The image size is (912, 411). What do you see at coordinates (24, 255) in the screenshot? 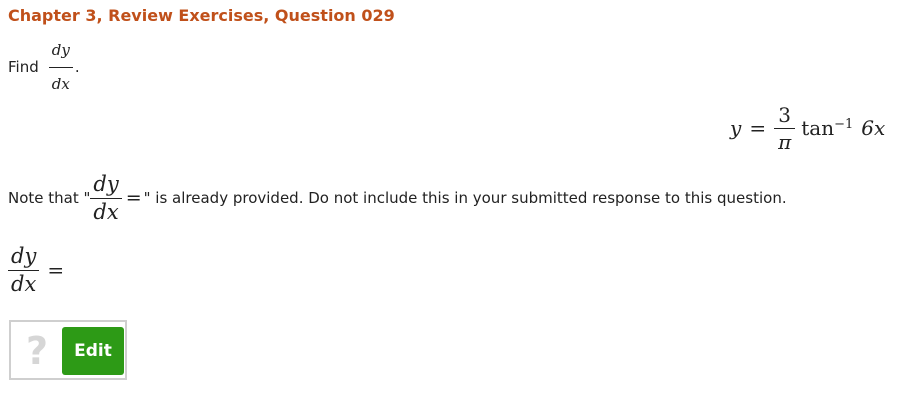
I see `answer-derivative-numerator: dy` at bounding box center [24, 255].